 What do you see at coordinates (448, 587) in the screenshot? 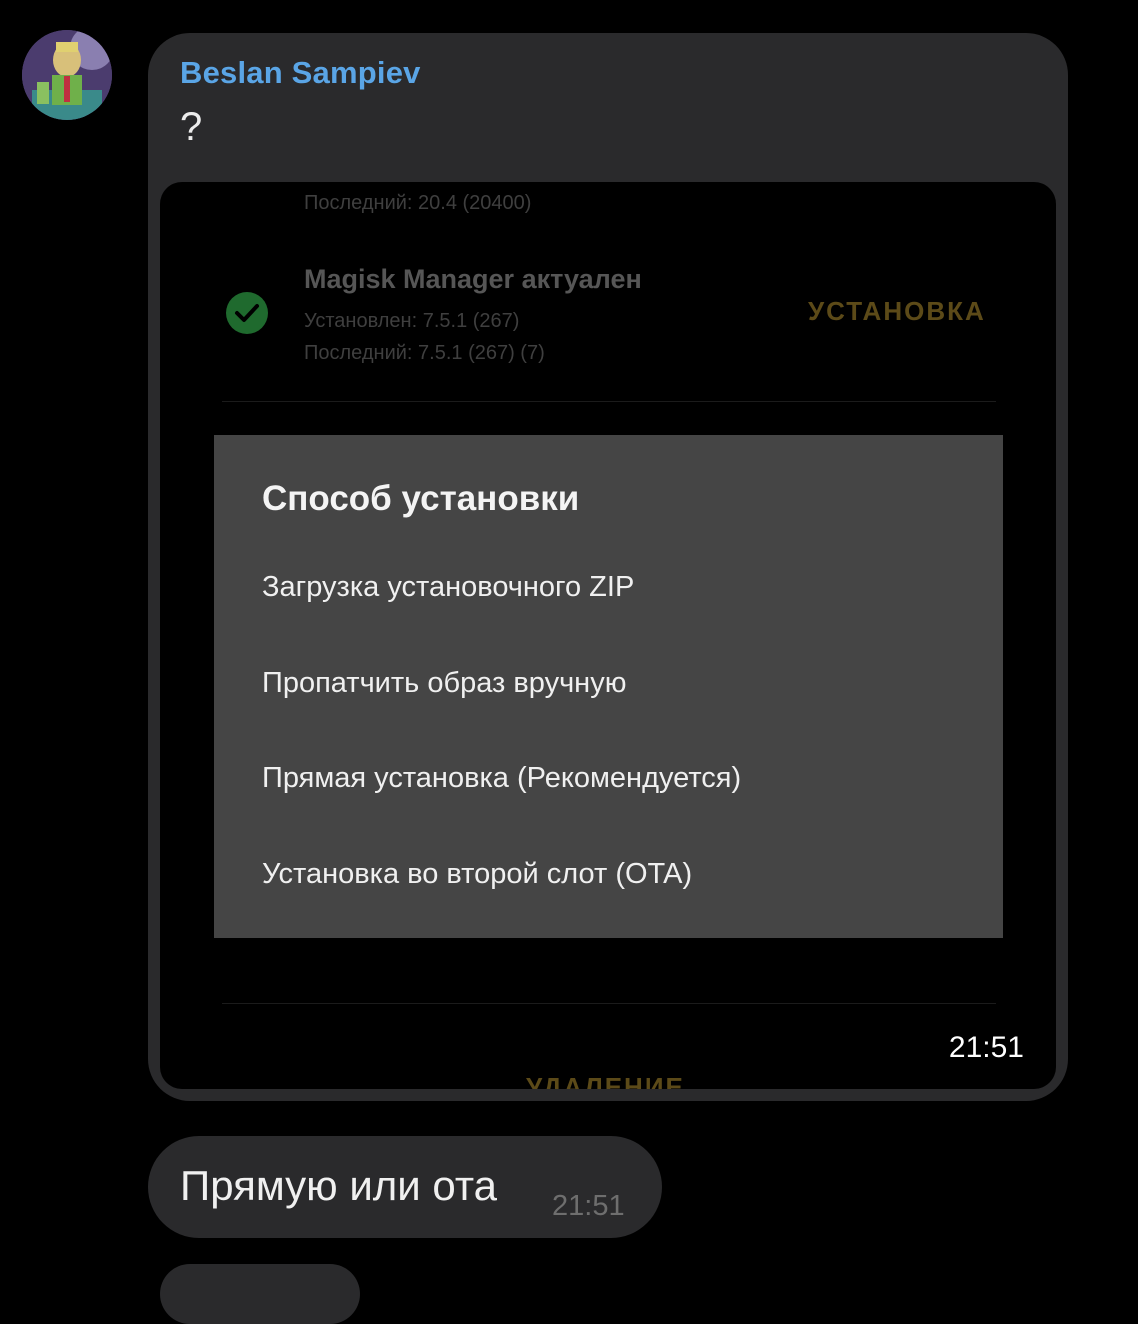
I see `option-zip: Загрузка установочного ZIP` at bounding box center [448, 587].